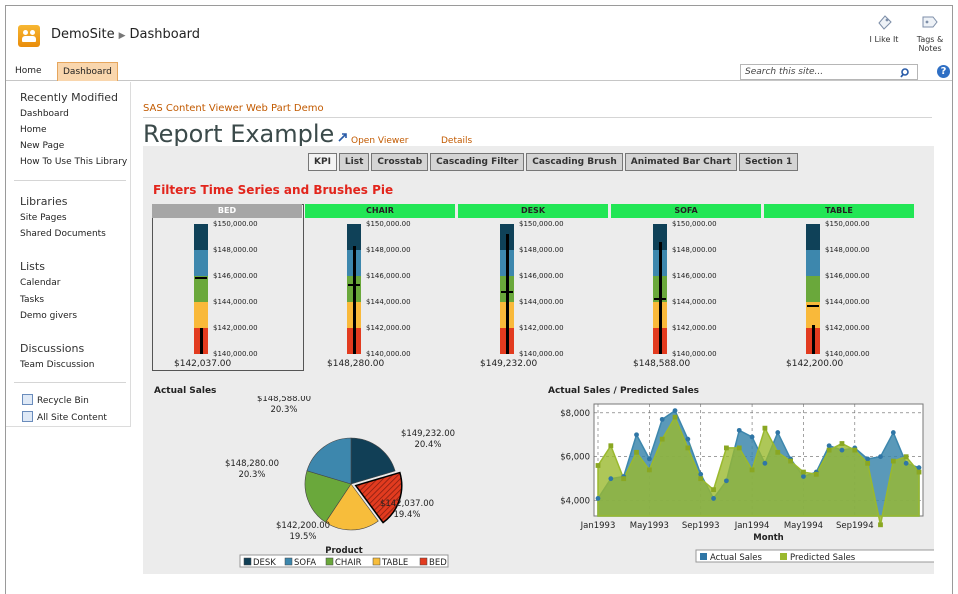 The width and height of the screenshot is (958, 594). I want to click on breadcrumb: DemoSite ▶ Dashboard, so click(125, 34).